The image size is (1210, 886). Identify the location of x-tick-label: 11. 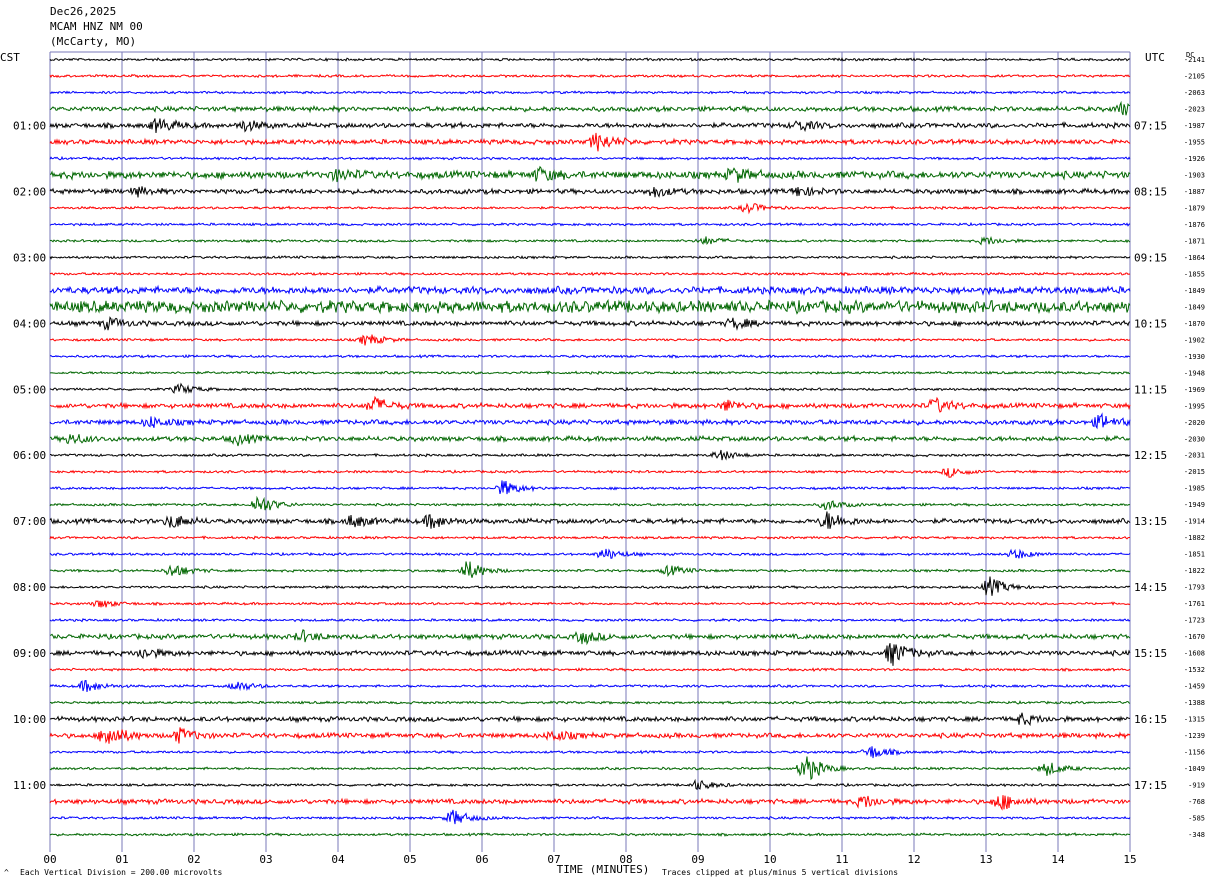
(841, 859).